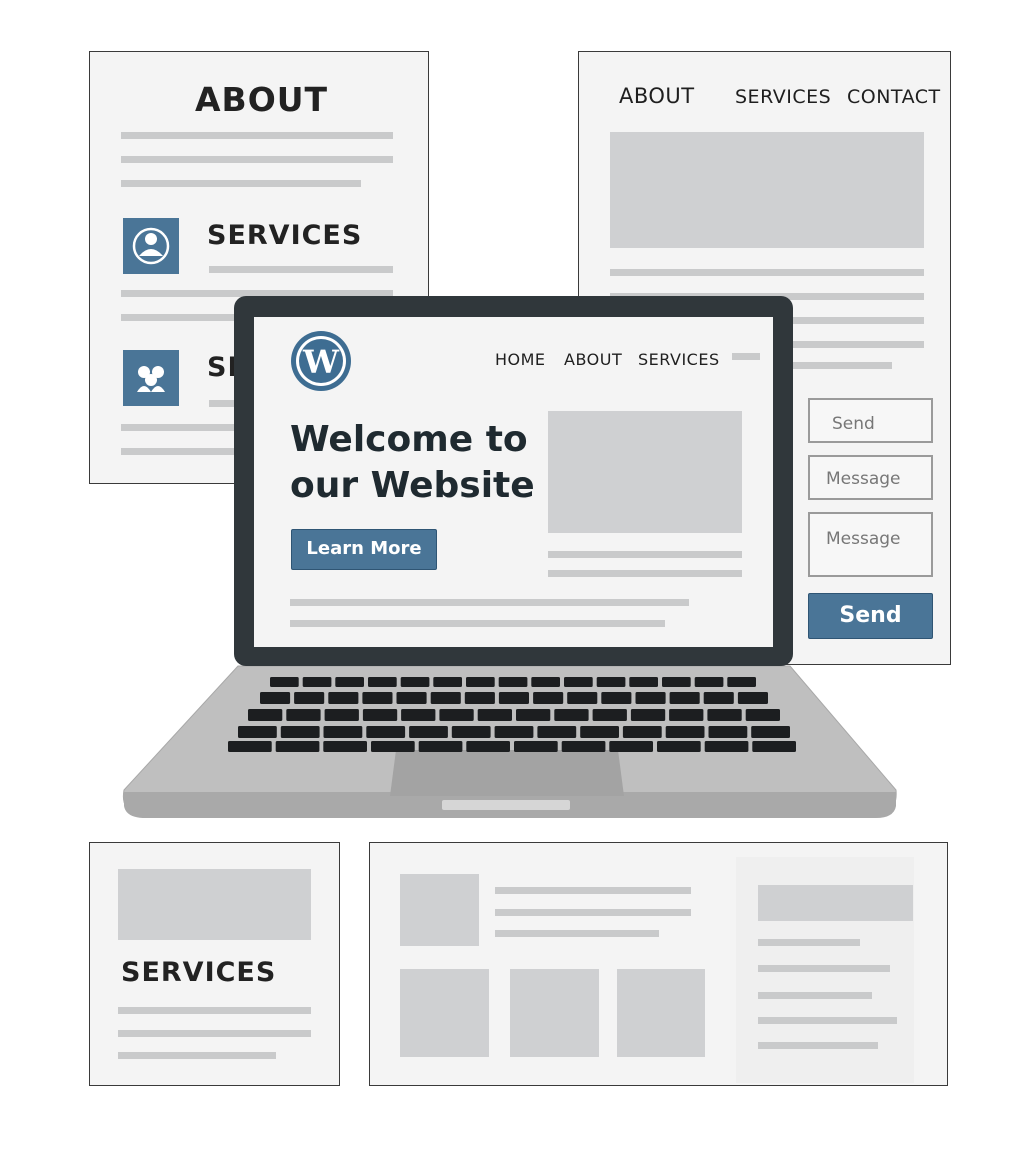  I want to click on user-upload-icon, so click(151, 246).